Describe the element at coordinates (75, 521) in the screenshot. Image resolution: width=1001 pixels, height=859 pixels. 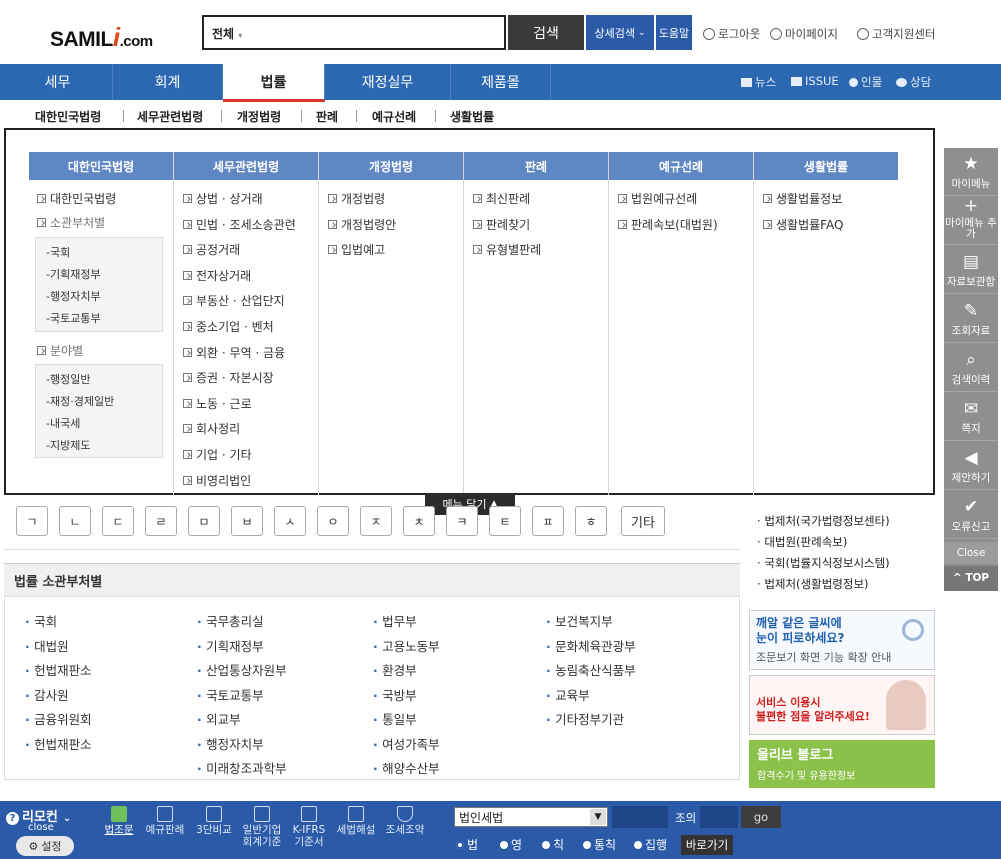
I see `consonant-button: ㄴ` at that location.